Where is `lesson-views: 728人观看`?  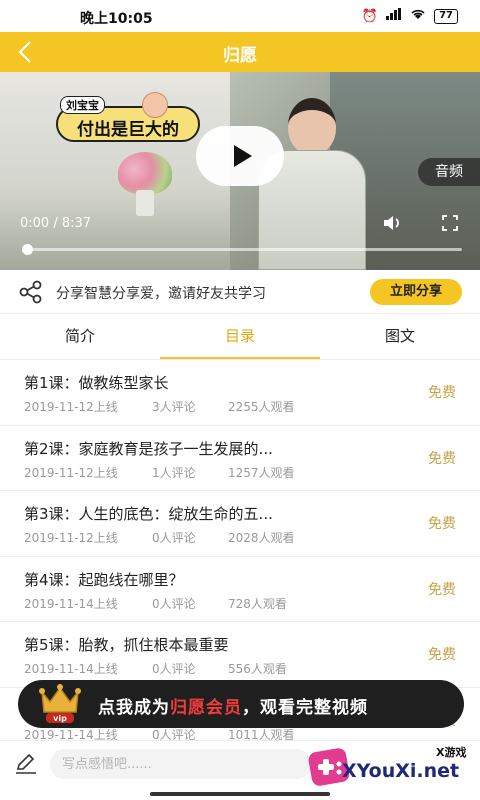 lesson-views: 728人观看 is located at coordinates (257, 603).